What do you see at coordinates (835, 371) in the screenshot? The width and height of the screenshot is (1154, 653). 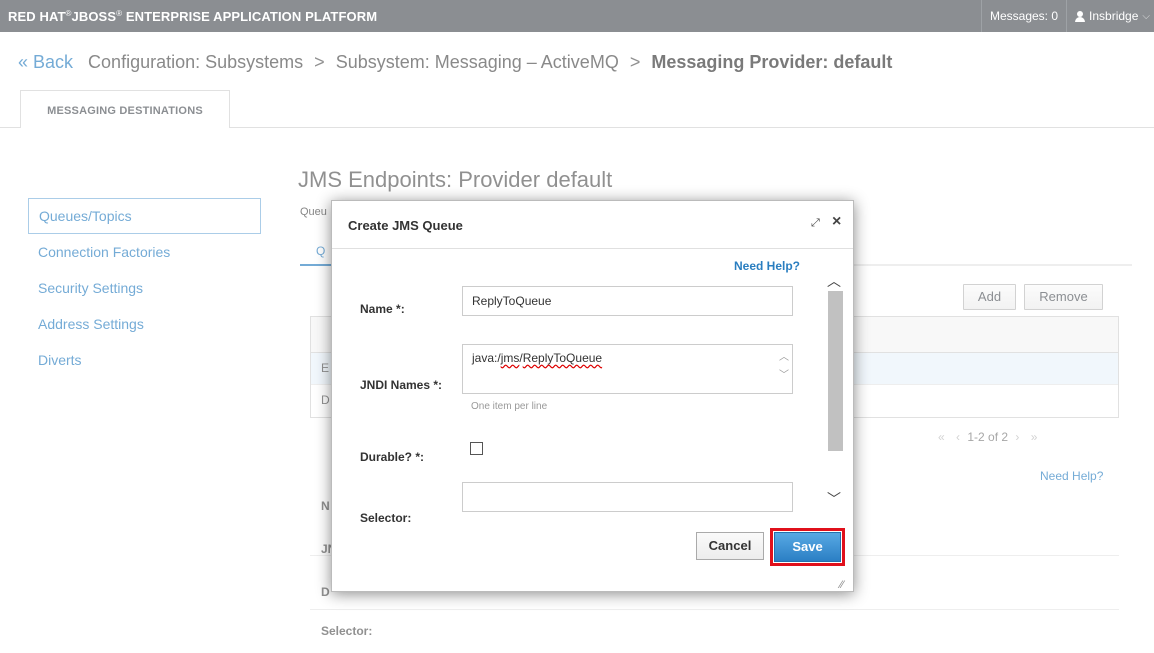 I see `dialog-scrollbar-thumb` at bounding box center [835, 371].